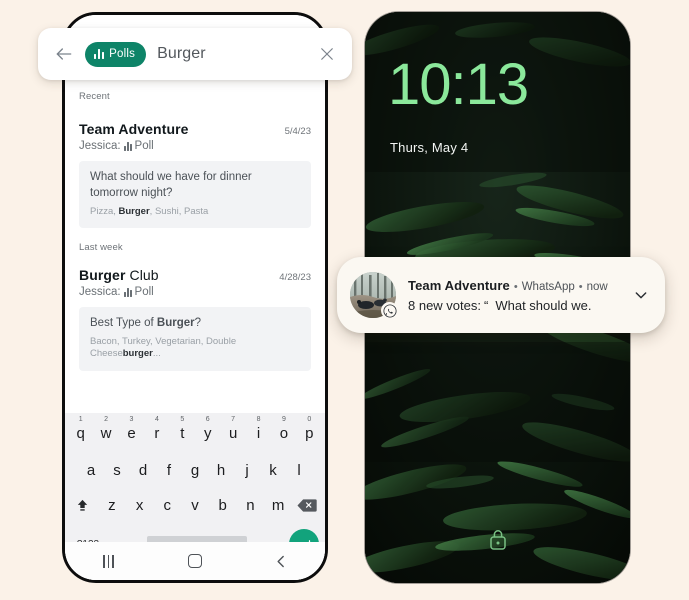 The height and width of the screenshot is (600, 689). Describe the element at coordinates (179, 211) in the screenshot. I see `poll-options-post: , Sushi, Pasta` at that location.